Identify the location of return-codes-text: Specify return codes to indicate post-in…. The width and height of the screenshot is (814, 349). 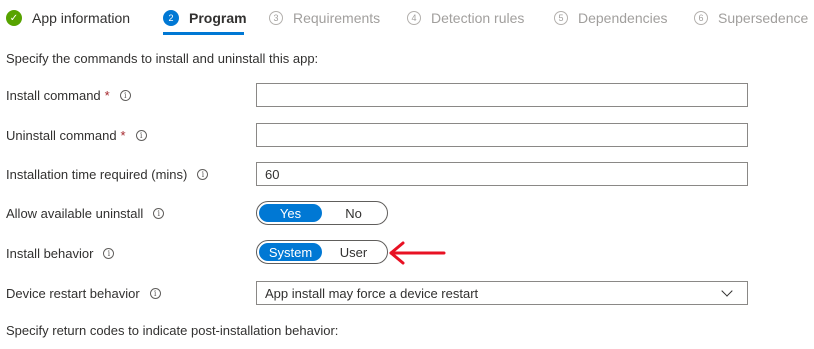
(172, 330).